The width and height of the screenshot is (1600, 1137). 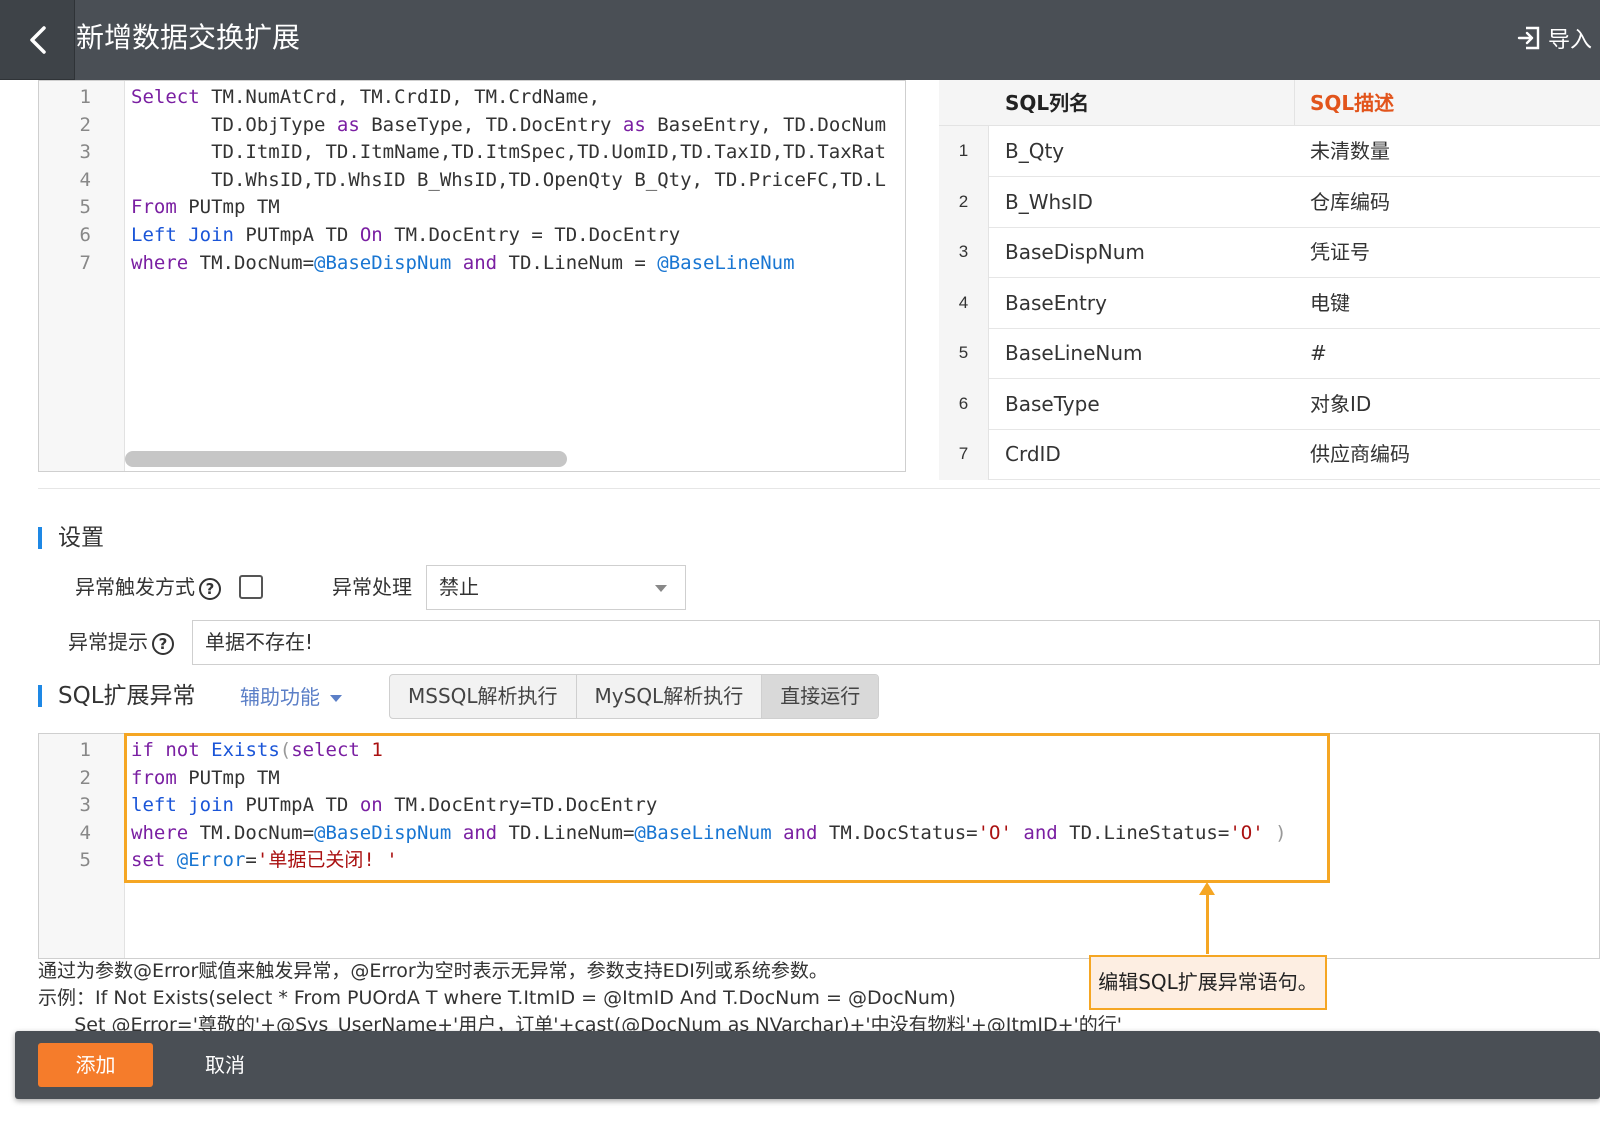 I want to click on code-token: TM.DocEntry = TD.DocEntry, so click(x=531, y=235).